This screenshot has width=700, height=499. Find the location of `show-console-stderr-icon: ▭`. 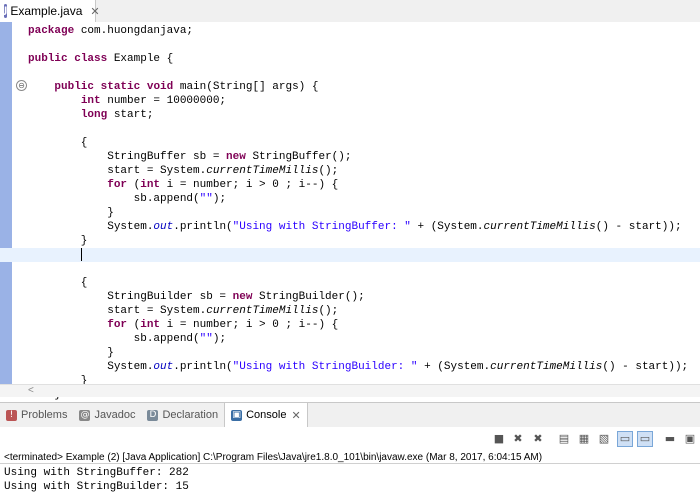

show-console-stderr-icon: ▭ is located at coordinates (645, 439).